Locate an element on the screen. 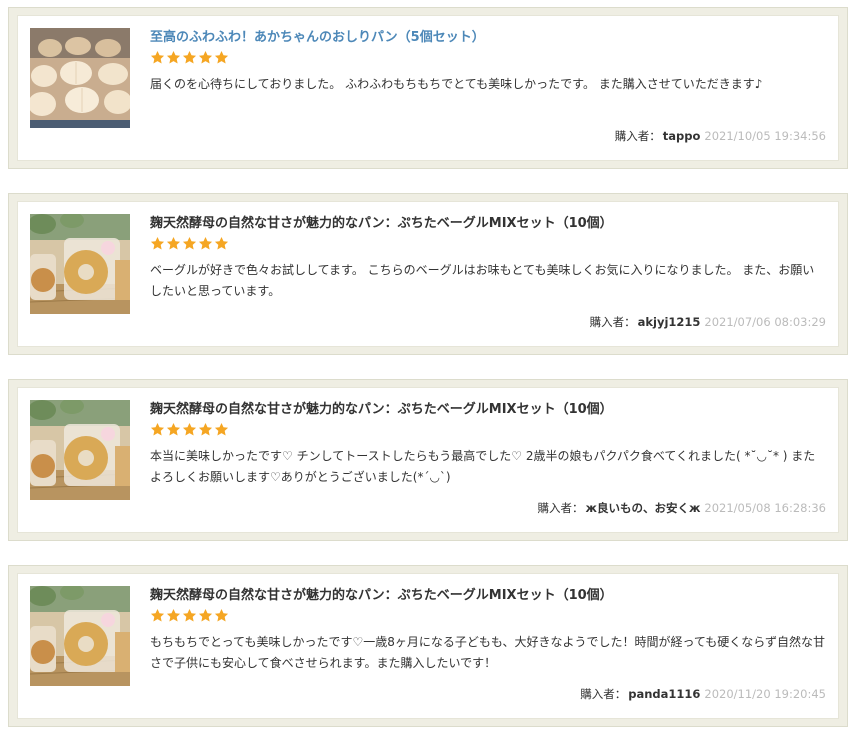  review-date: 2021/07/06 08:03:29 is located at coordinates (765, 322).